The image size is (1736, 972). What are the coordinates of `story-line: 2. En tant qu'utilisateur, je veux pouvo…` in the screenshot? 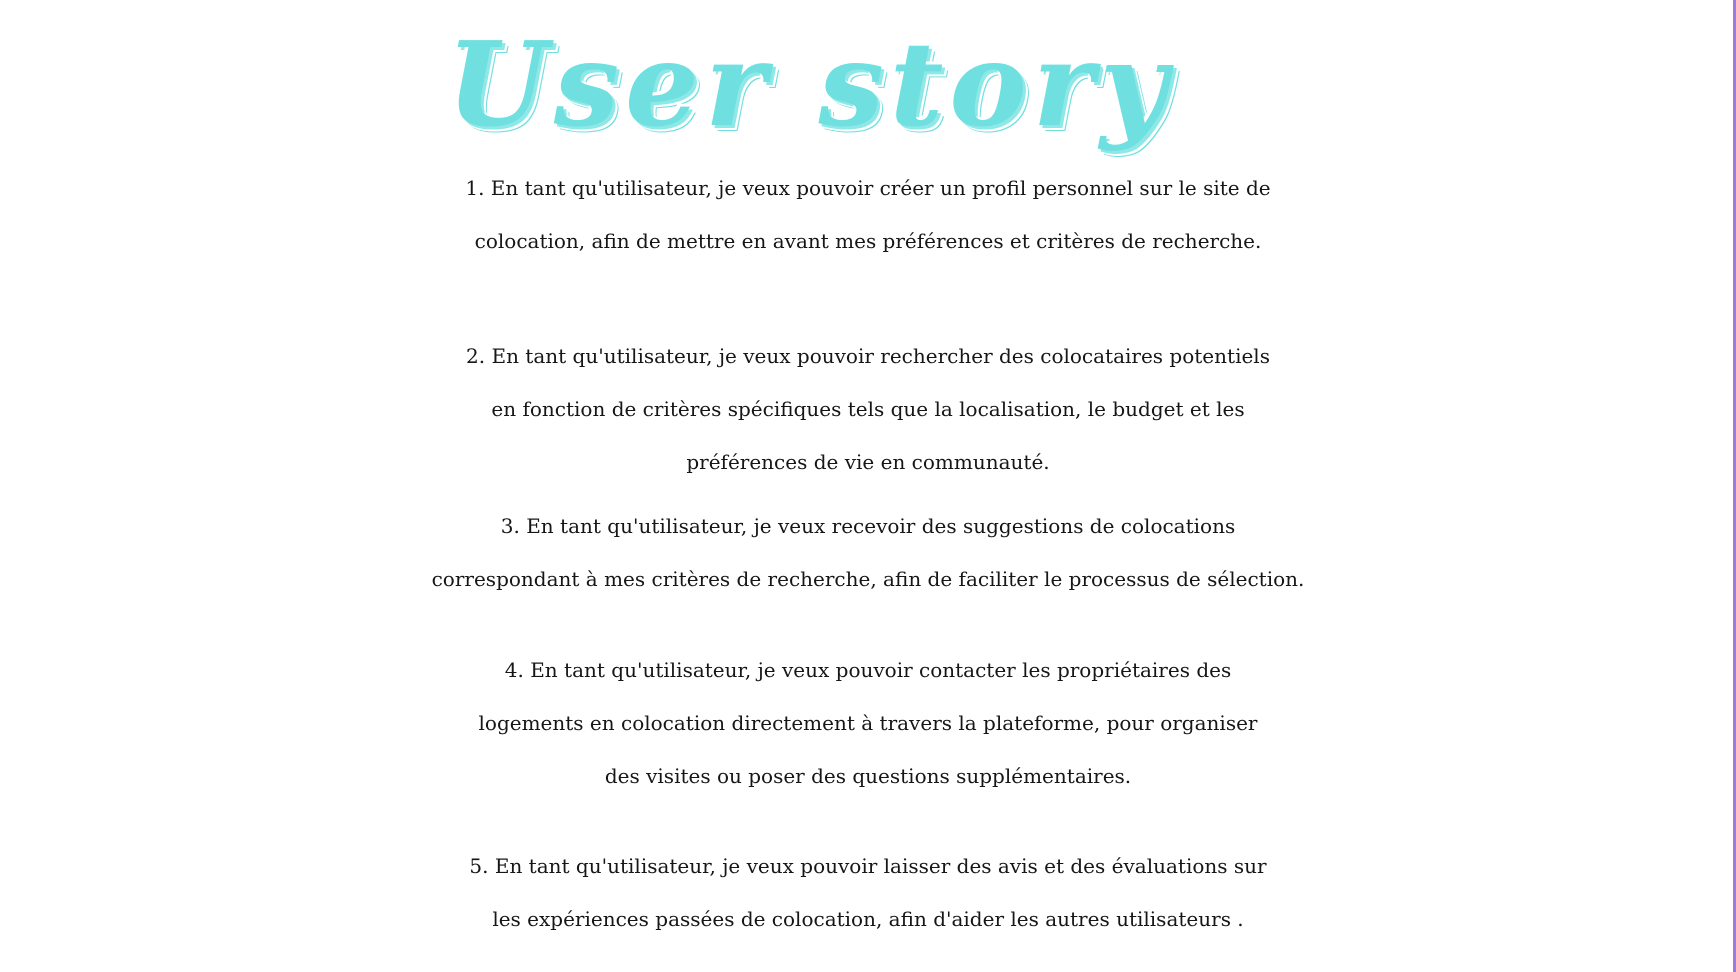 It's located at (868, 356).